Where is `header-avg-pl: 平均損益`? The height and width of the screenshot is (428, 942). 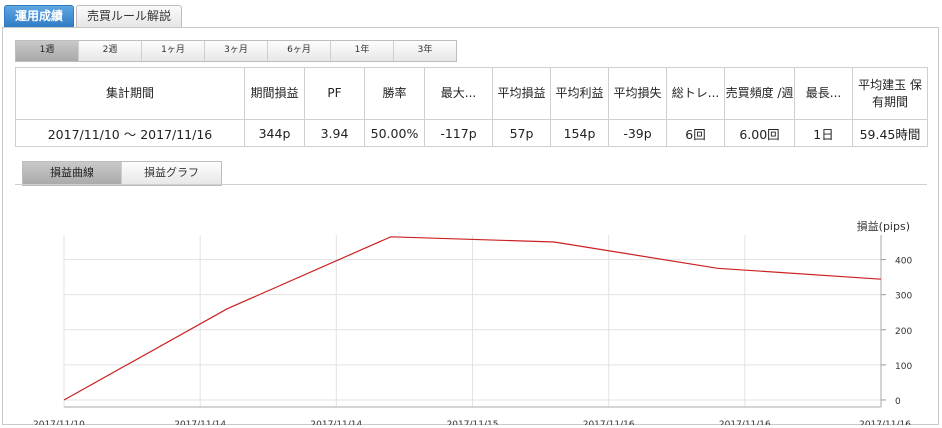
header-avg-pl: 平均損益 is located at coordinates (521, 93).